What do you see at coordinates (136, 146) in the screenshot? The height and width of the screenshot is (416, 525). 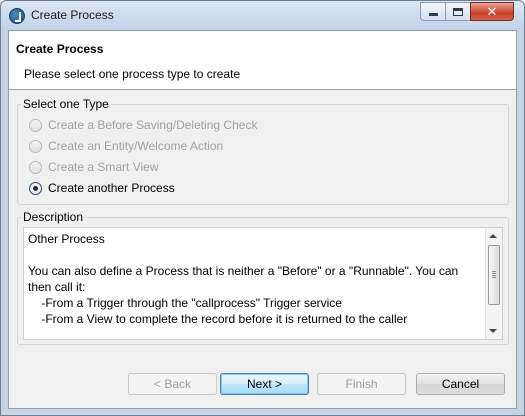 I see `radio-label: Create an Entity/Welcome Action` at bounding box center [136, 146].